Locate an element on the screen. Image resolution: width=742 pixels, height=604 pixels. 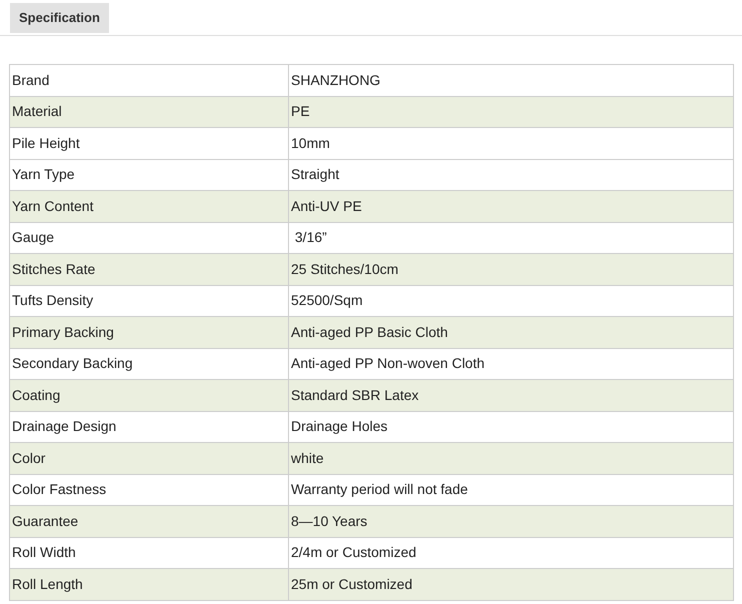
table-cell: Stitches Rate is located at coordinates (149, 269).